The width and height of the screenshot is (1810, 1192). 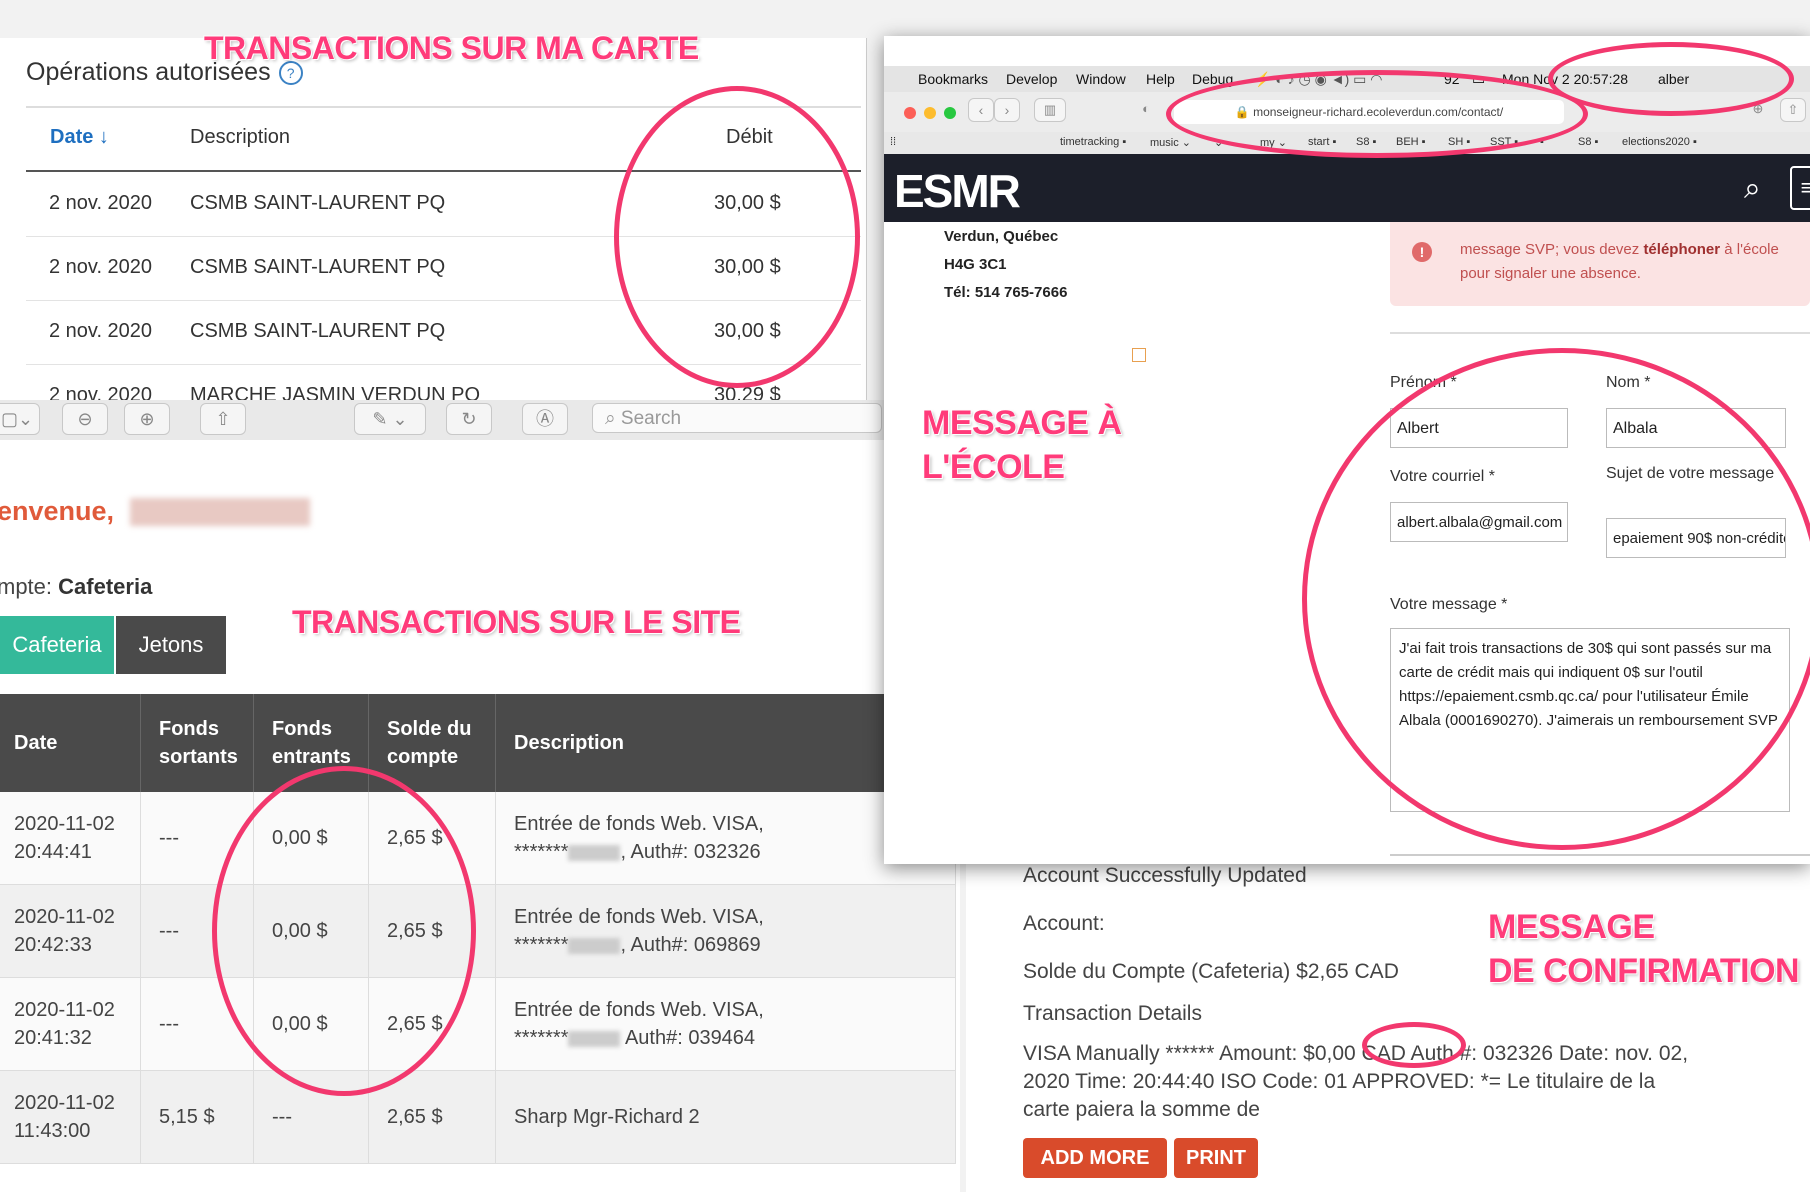 What do you see at coordinates (1101, 79) in the screenshot?
I see `menu-item-window: Window` at bounding box center [1101, 79].